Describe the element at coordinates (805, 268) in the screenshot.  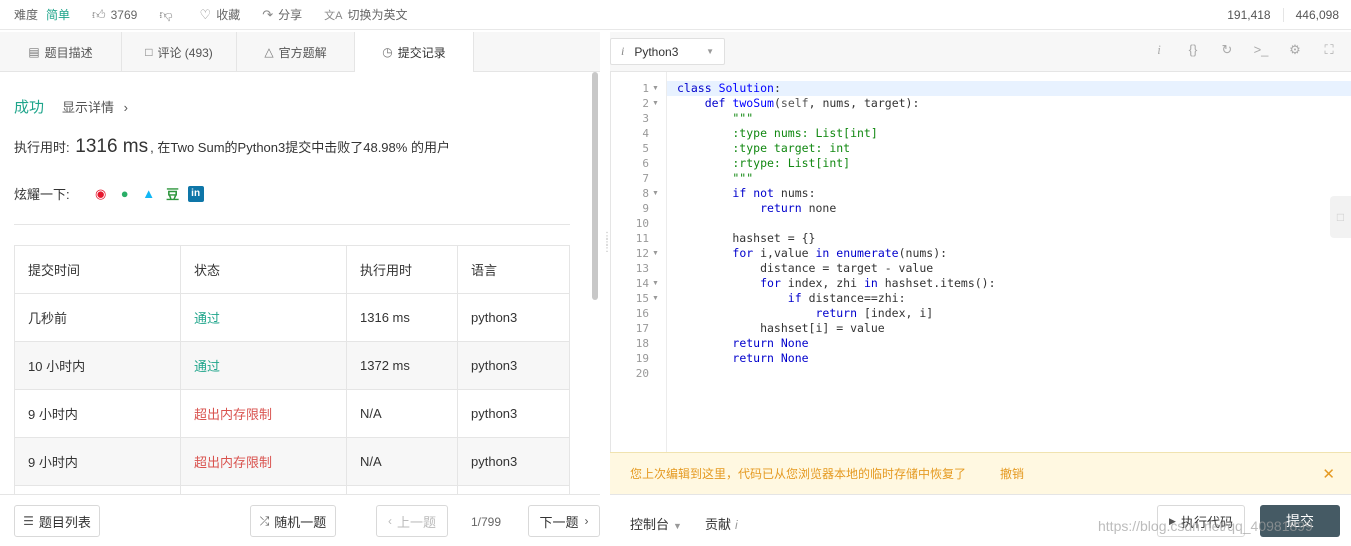
I see `code-line: distance = target - value` at that location.